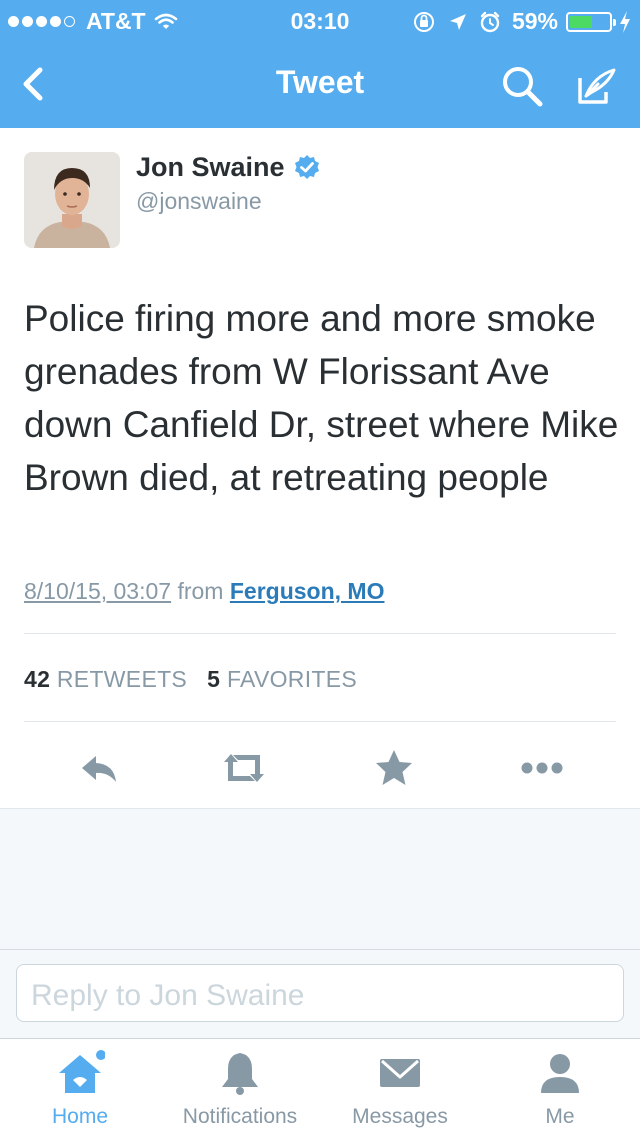  Describe the element at coordinates (37, 679) in the screenshot. I see `retweets-count: 42` at that location.